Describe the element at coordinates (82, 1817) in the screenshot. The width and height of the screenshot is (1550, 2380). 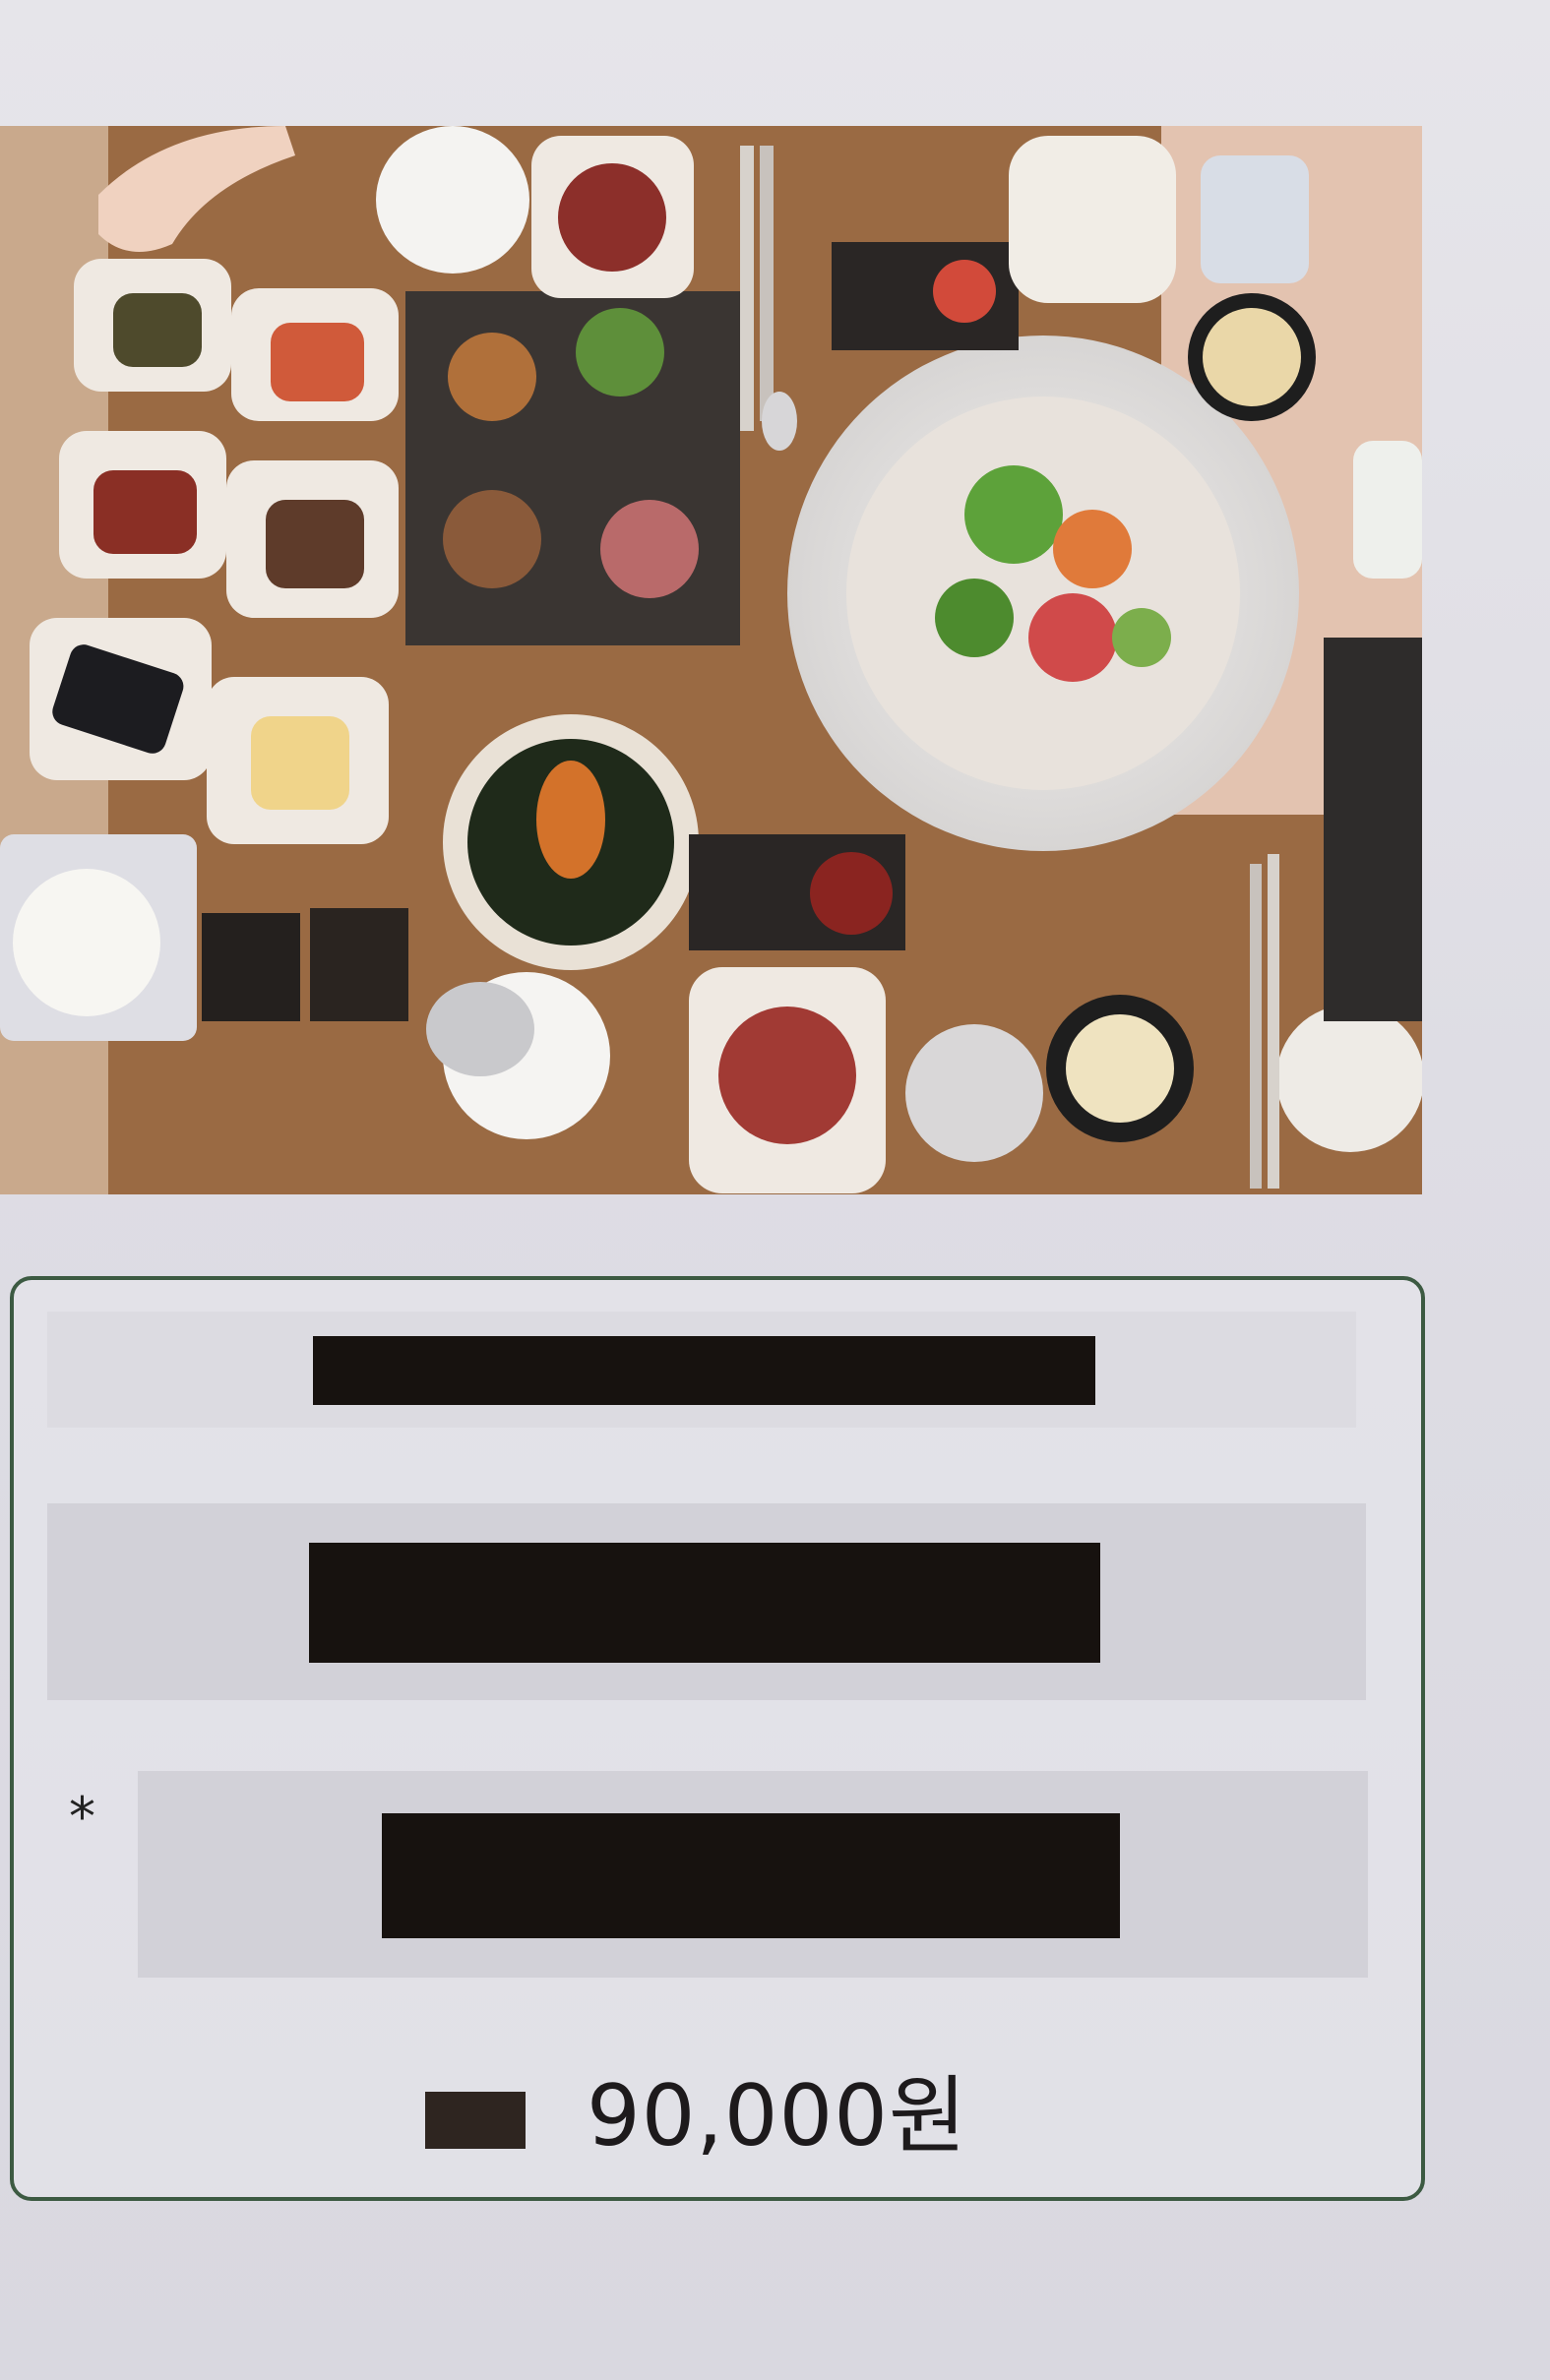
I see `note-marker: *` at that location.